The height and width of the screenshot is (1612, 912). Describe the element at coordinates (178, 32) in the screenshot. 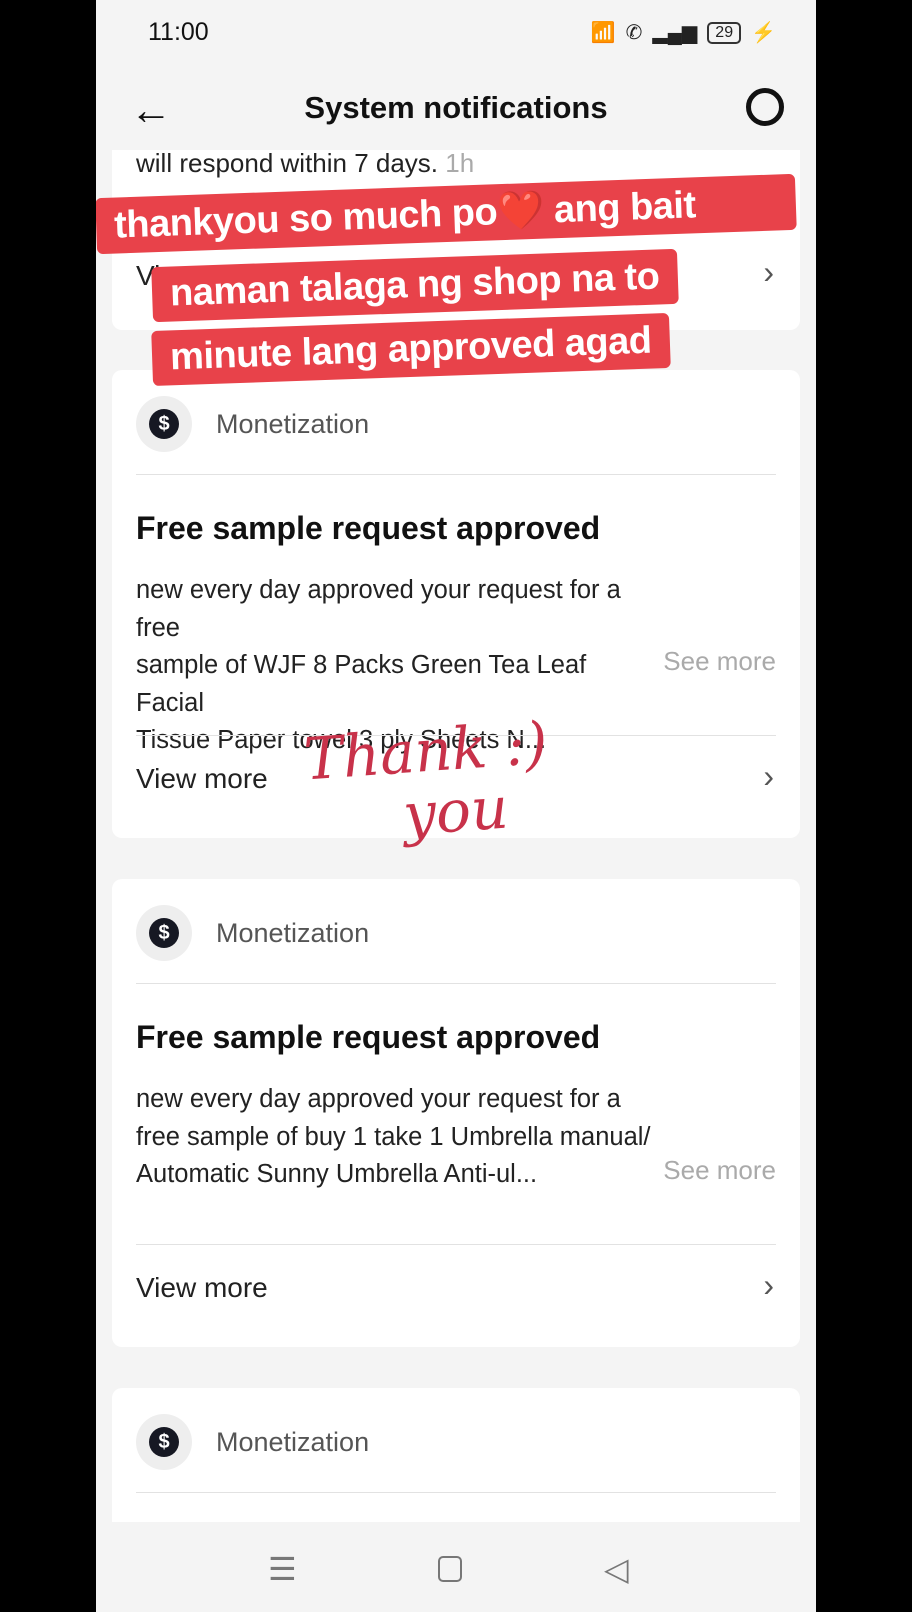

I see `status-time: 11:00` at that location.